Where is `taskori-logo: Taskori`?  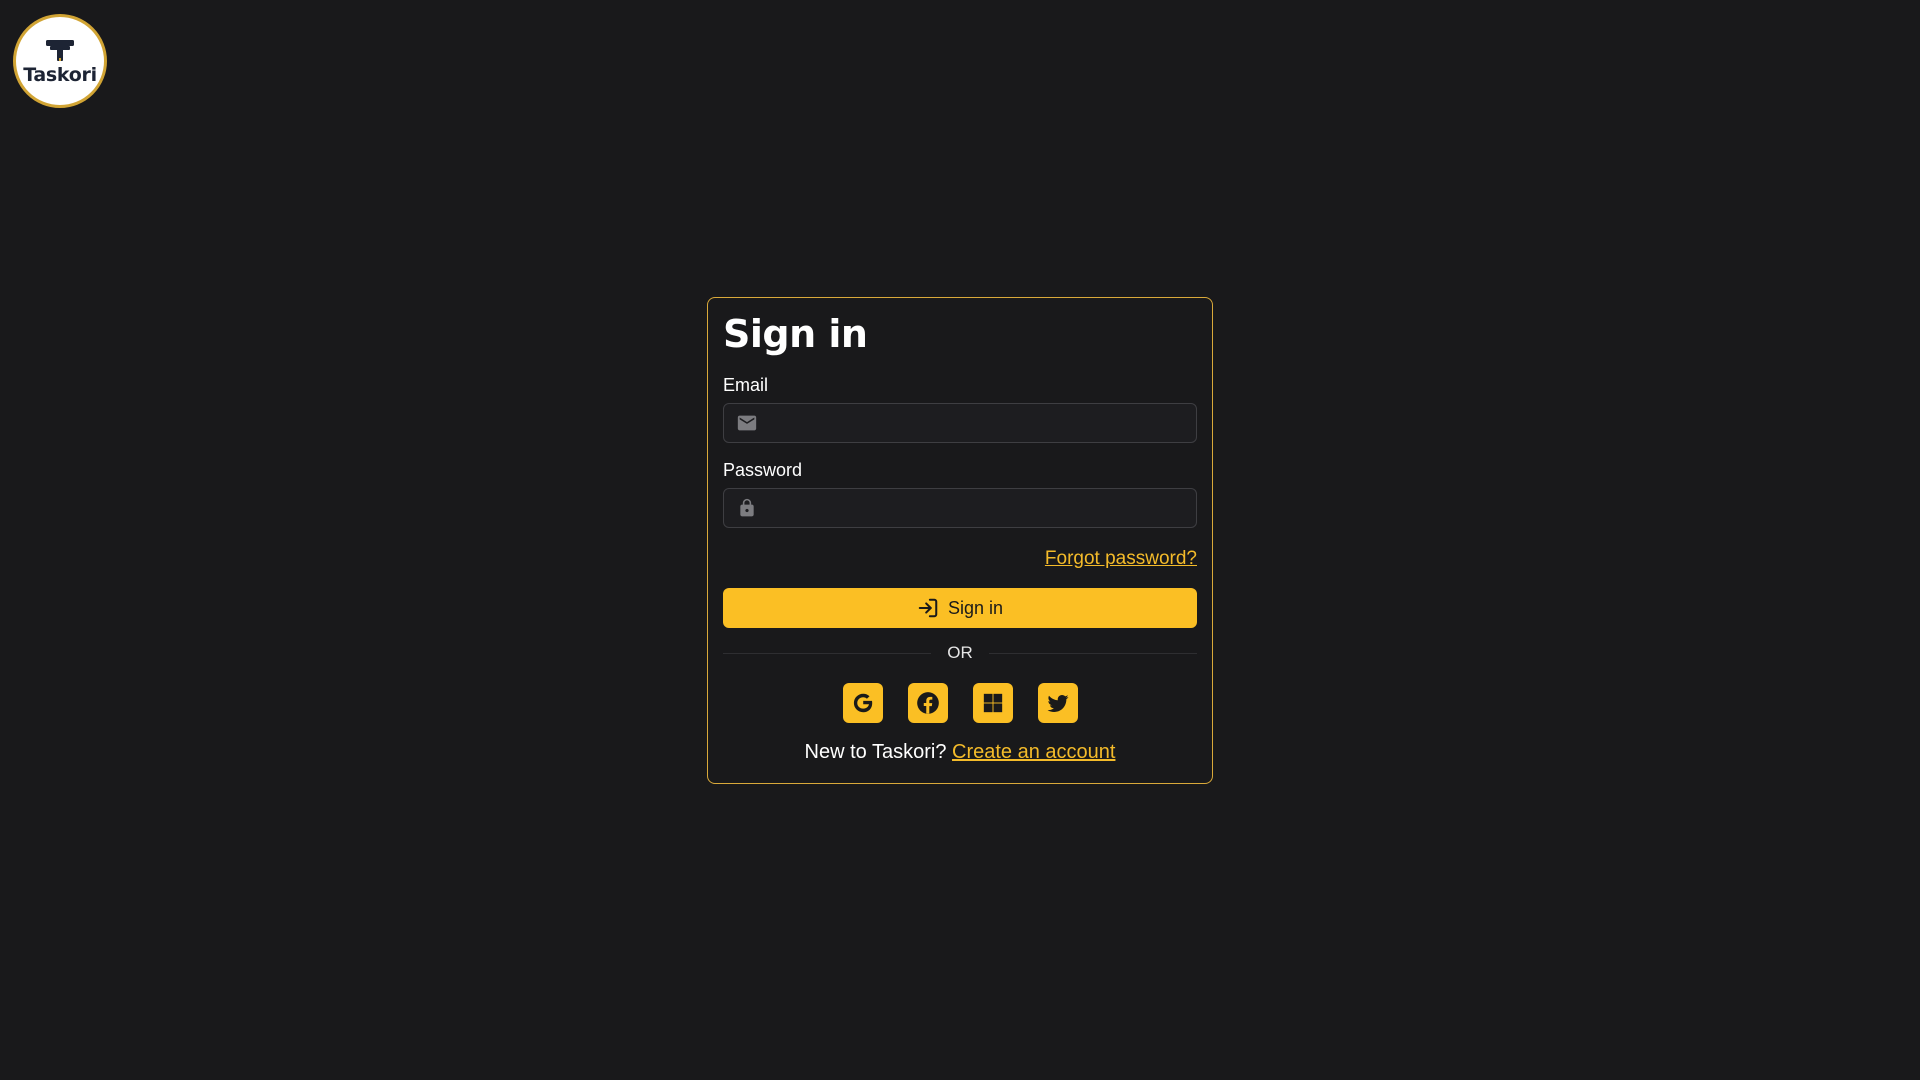 taskori-logo: Taskori is located at coordinates (60, 61).